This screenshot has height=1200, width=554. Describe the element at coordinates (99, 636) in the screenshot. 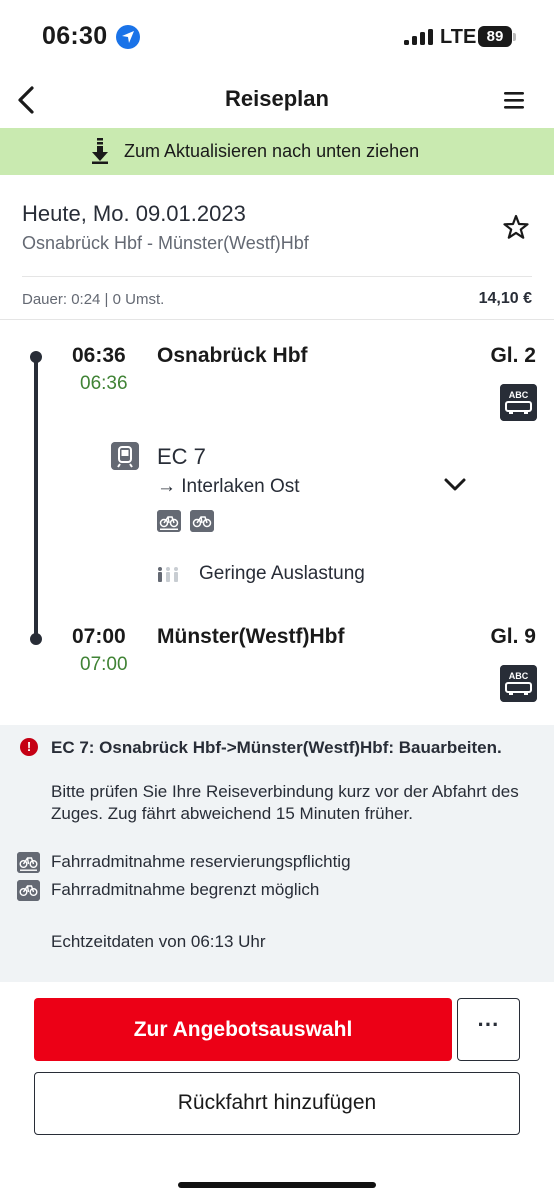

I see `arrival-time: 07:00` at that location.